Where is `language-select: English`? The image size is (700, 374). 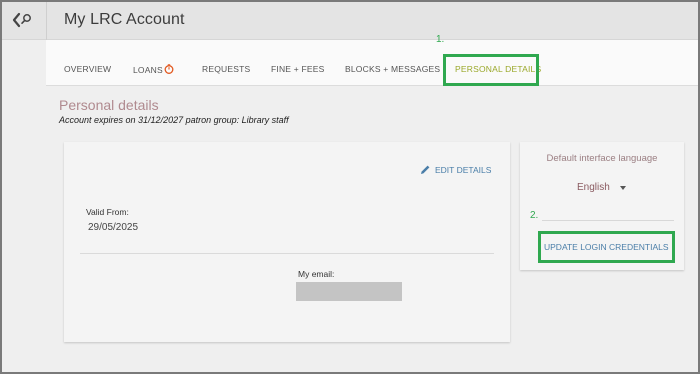 language-select: English is located at coordinates (601, 187).